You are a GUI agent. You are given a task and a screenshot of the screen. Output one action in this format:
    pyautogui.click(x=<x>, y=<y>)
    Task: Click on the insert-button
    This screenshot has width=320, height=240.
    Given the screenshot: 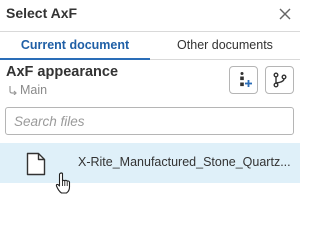 What is the action you would take?
    pyautogui.click(x=243, y=80)
    